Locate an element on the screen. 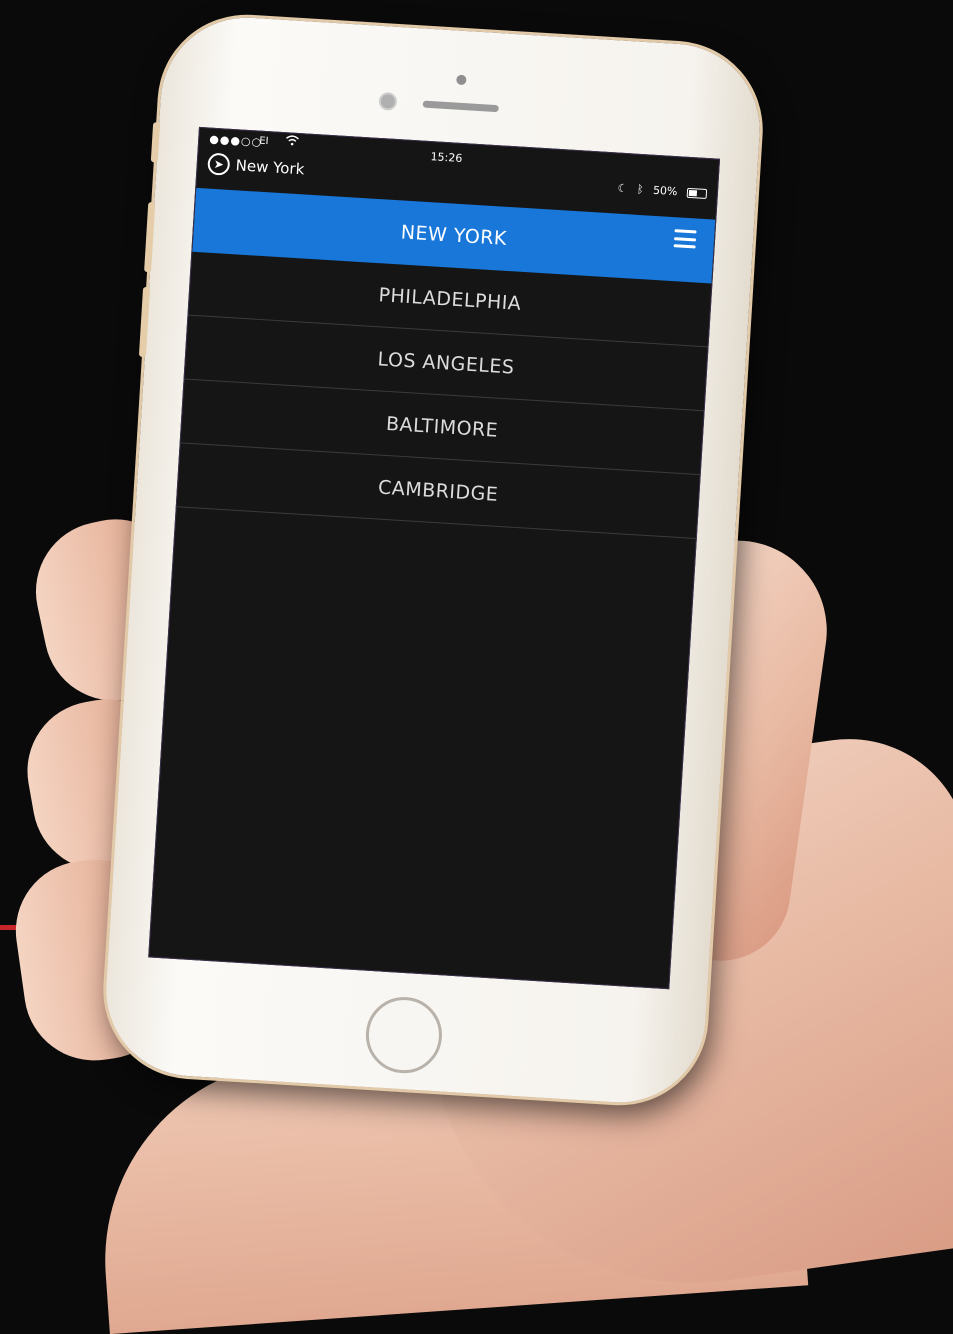  moon-icon: ☾ is located at coordinates (622, 188).